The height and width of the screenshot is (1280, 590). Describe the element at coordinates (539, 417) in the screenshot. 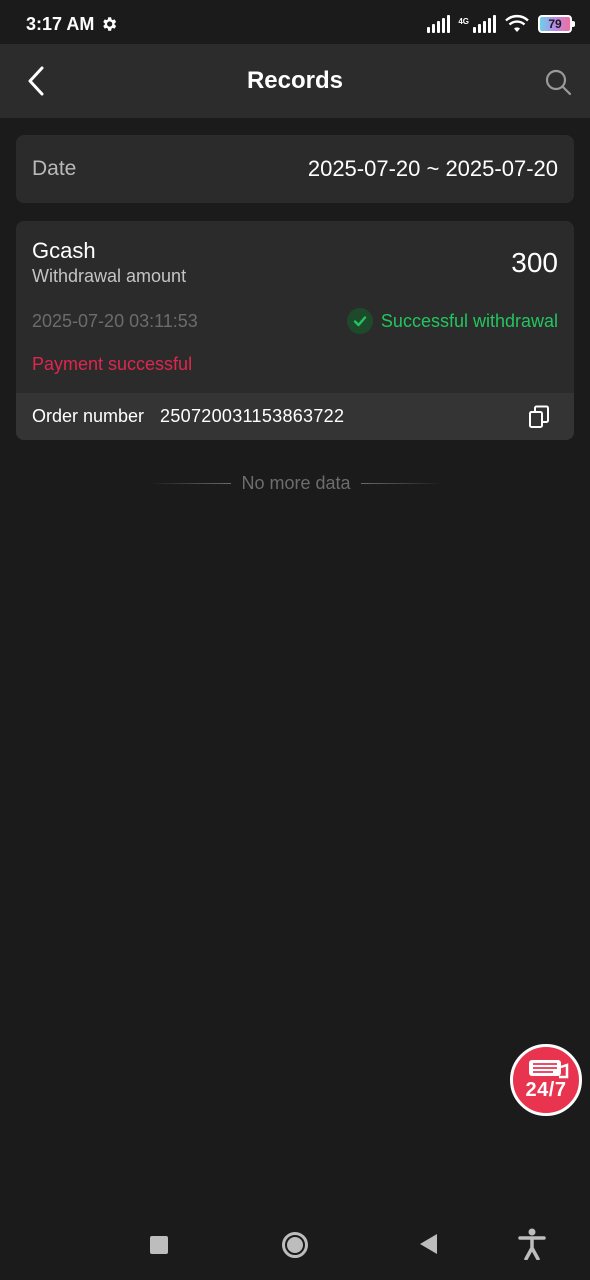

I see `copy-icon` at that location.